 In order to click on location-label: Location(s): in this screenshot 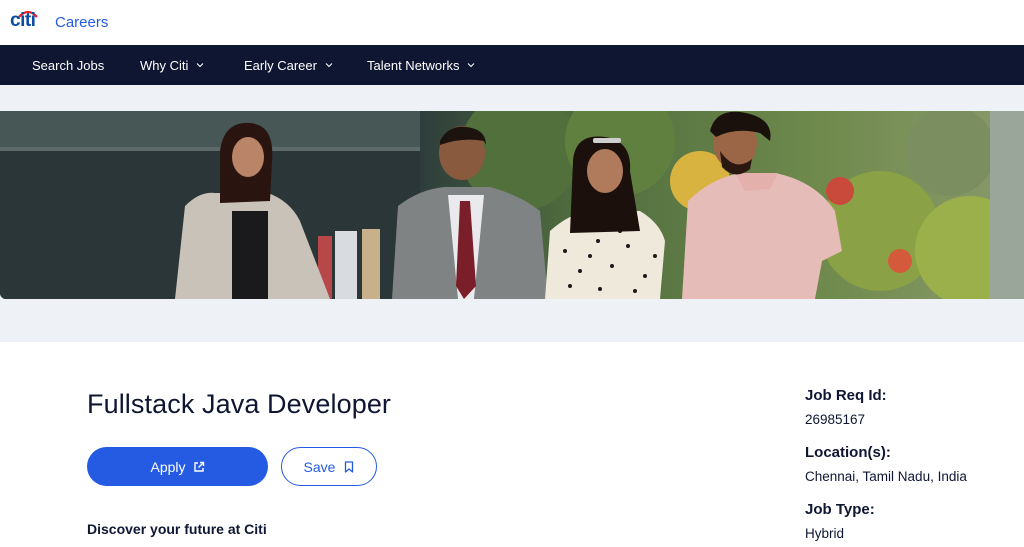, I will do `click(848, 452)`.